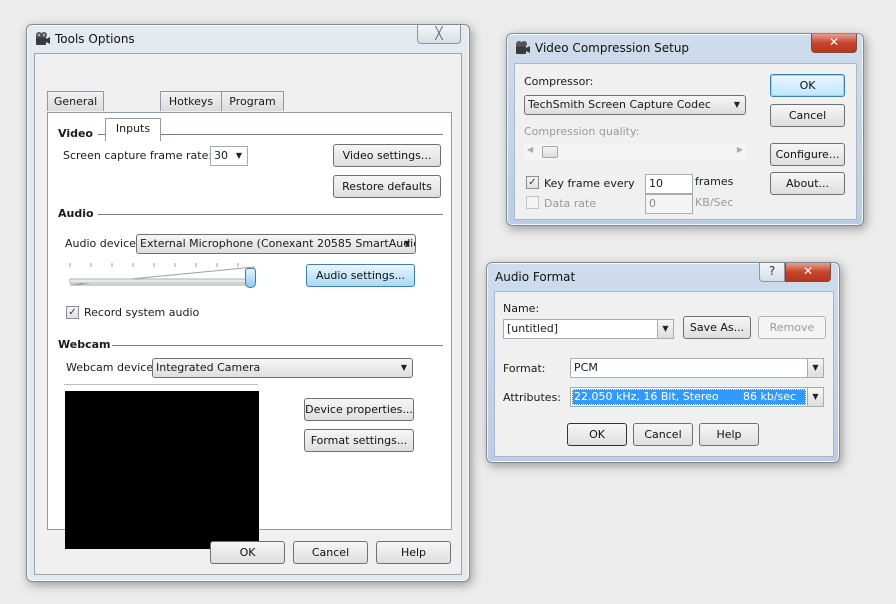  I want to click on frame-rate-select: 30 ▼, so click(229, 156).